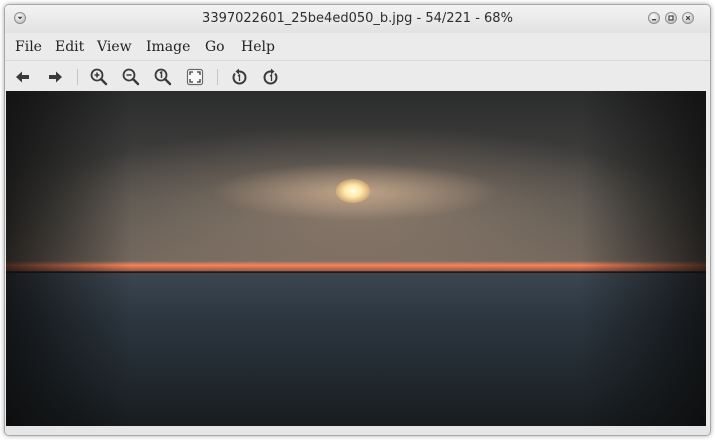 The width and height of the screenshot is (715, 440). What do you see at coordinates (258, 47) in the screenshot?
I see `menu-help: Help` at bounding box center [258, 47].